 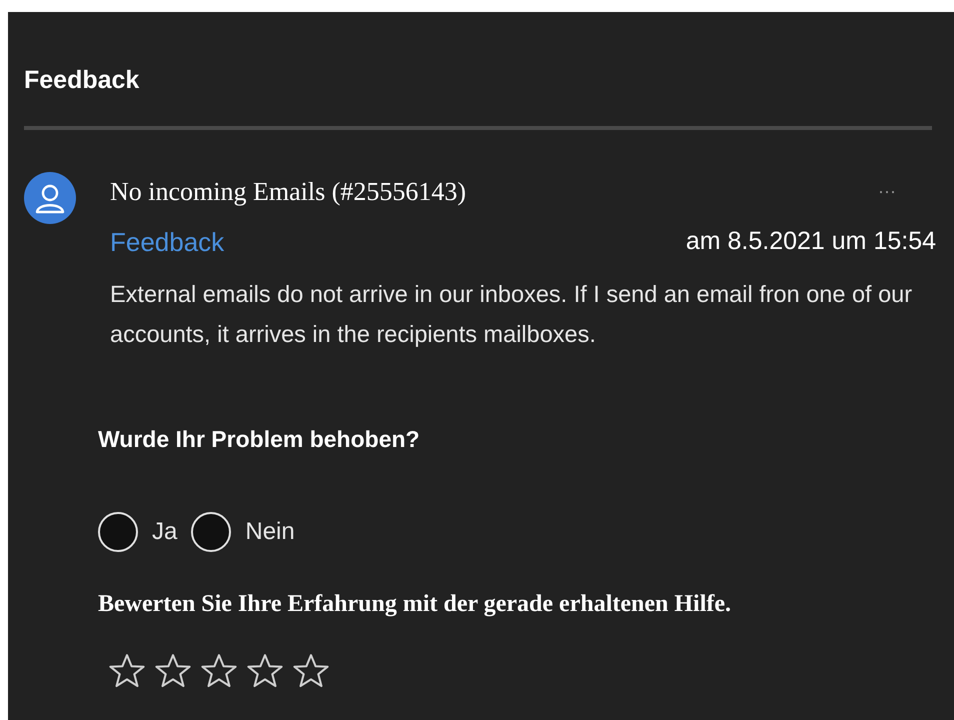 What do you see at coordinates (288, 192) in the screenshot?
I see `ticket-title: No incoming Emails (#25556143)` at bounding box center [288, 192].